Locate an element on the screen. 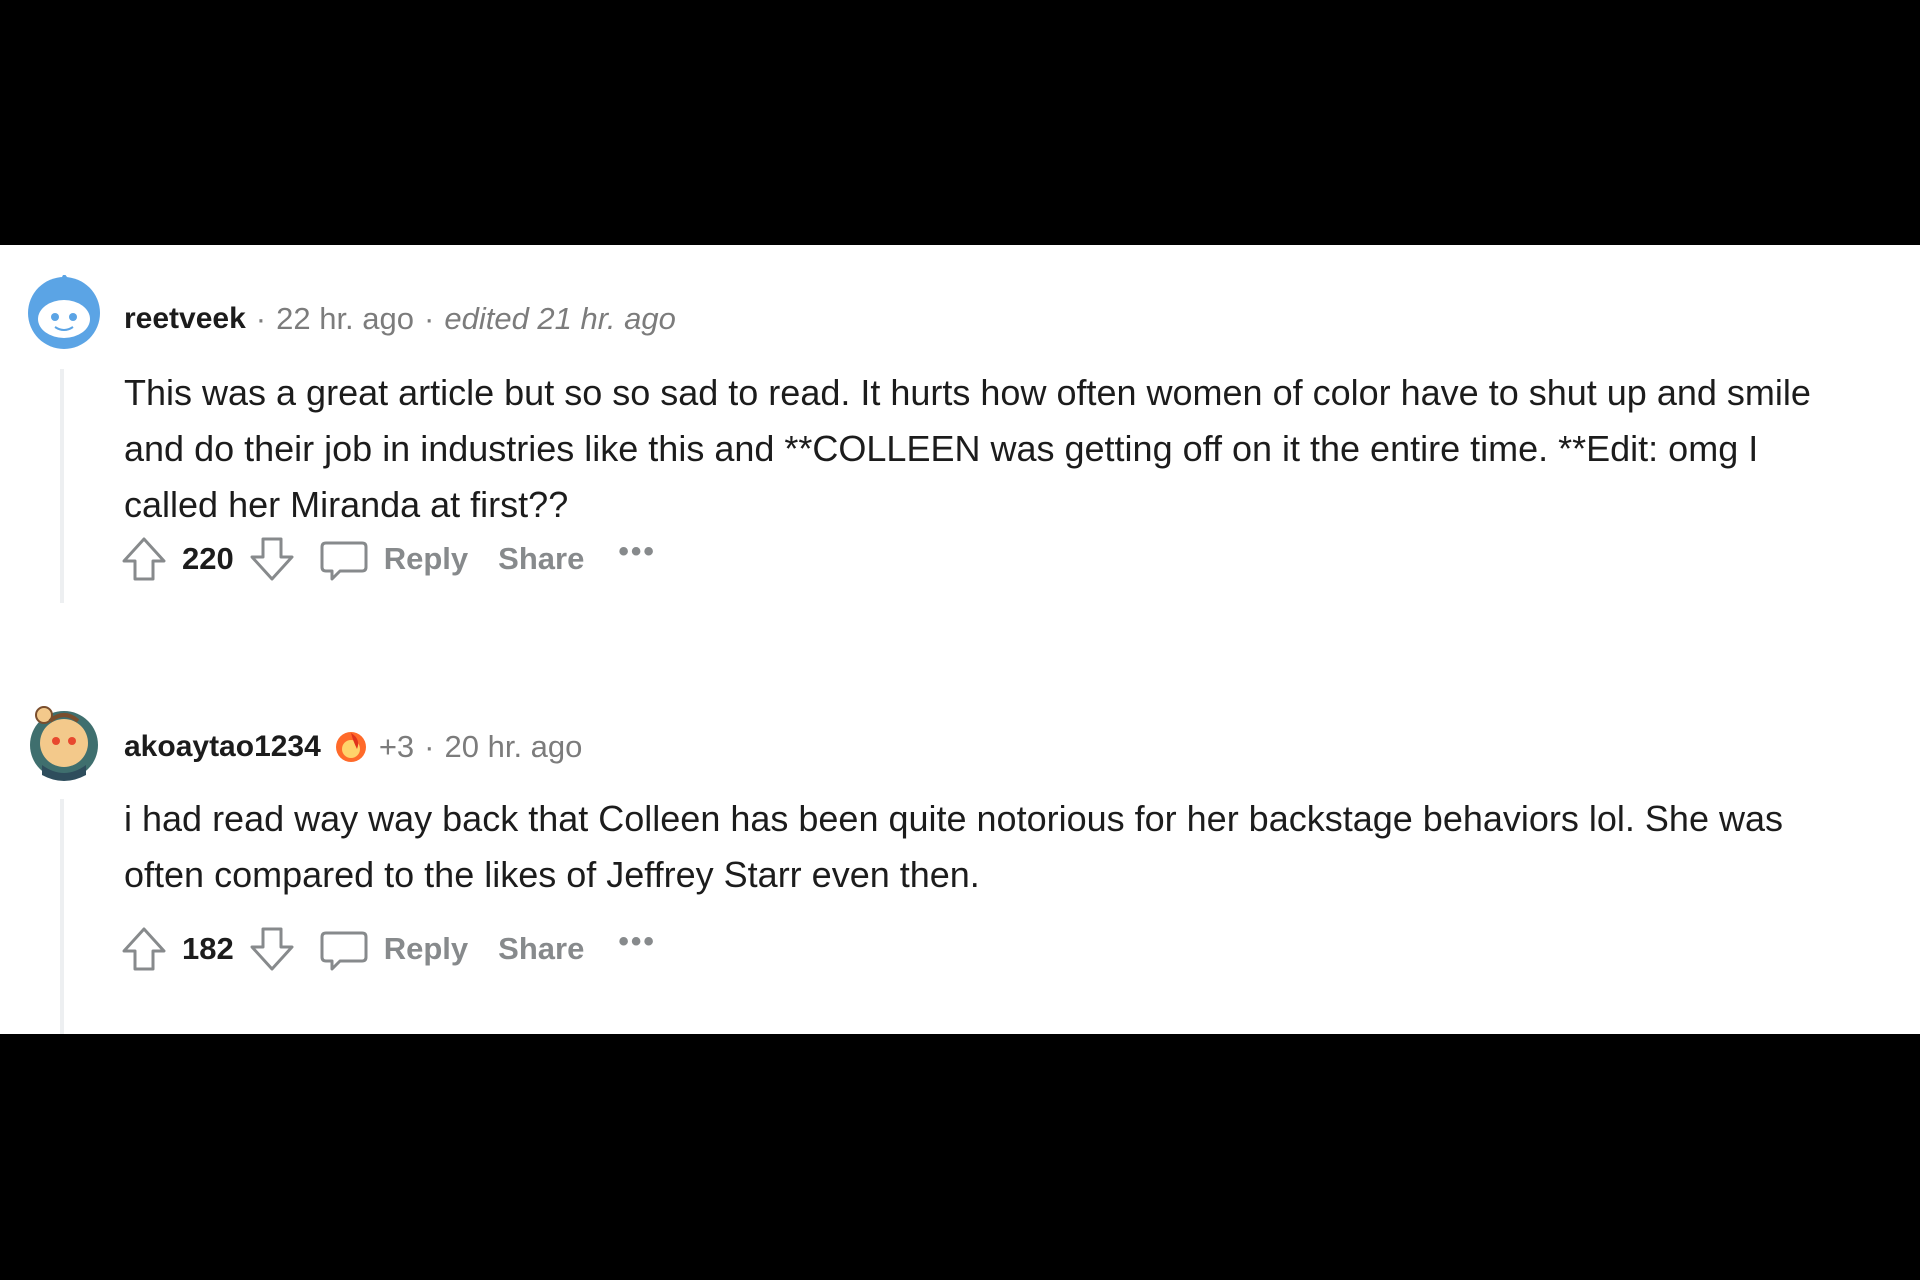 The height and width of the screenshot is (1280, 1920). vote-score: 220 is located at coordinates (208, 558).